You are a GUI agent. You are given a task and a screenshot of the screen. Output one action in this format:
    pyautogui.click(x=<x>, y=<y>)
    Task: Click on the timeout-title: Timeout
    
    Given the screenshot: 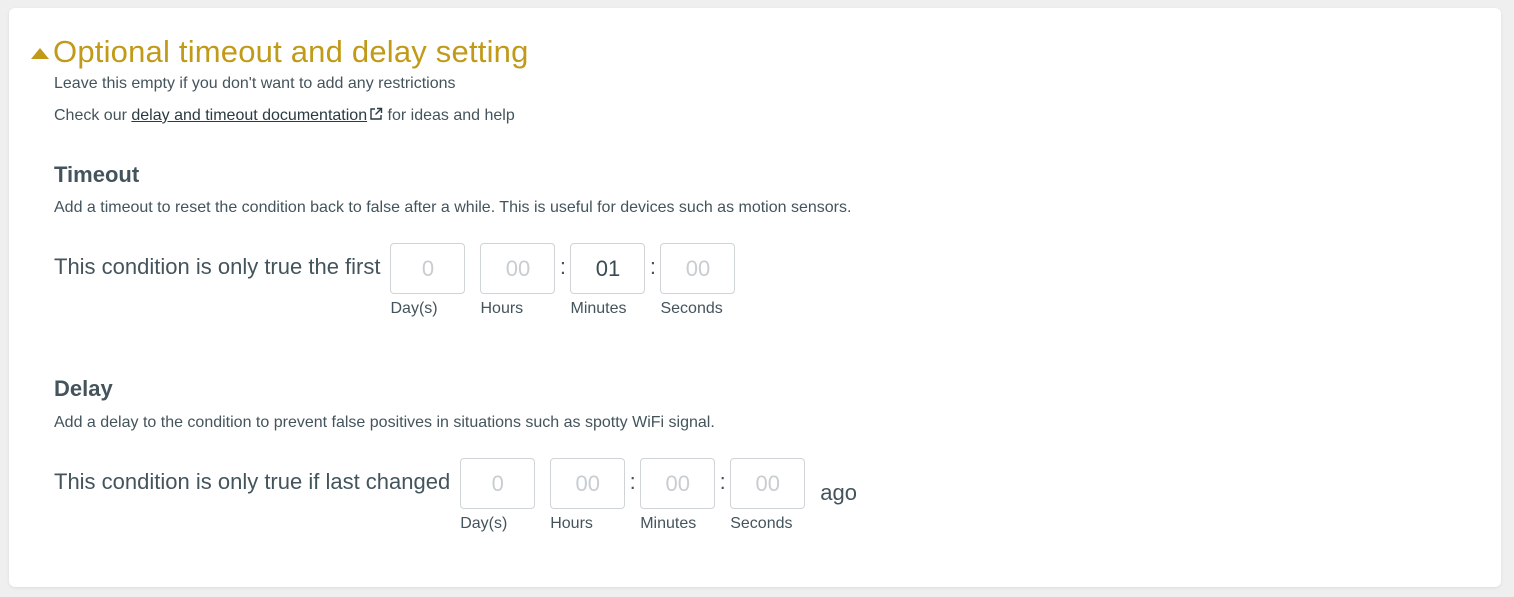 What is the action you would take?
    pyautogui.click(x=97, y=174)
    